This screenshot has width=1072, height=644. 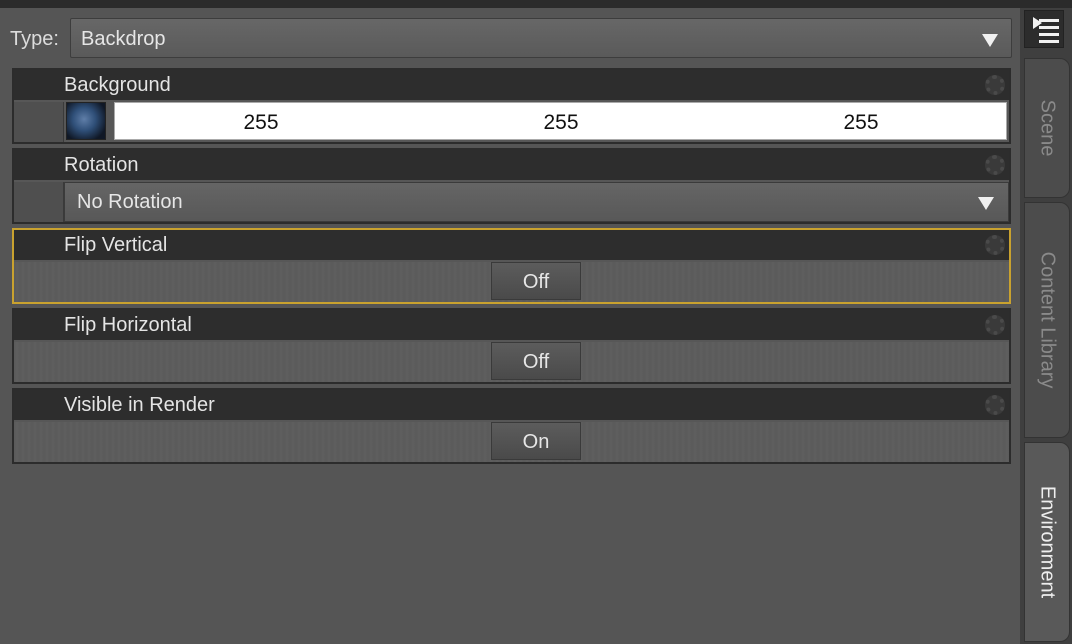 I want to click on panel-menu-icon, so click(x=1044, y=29).